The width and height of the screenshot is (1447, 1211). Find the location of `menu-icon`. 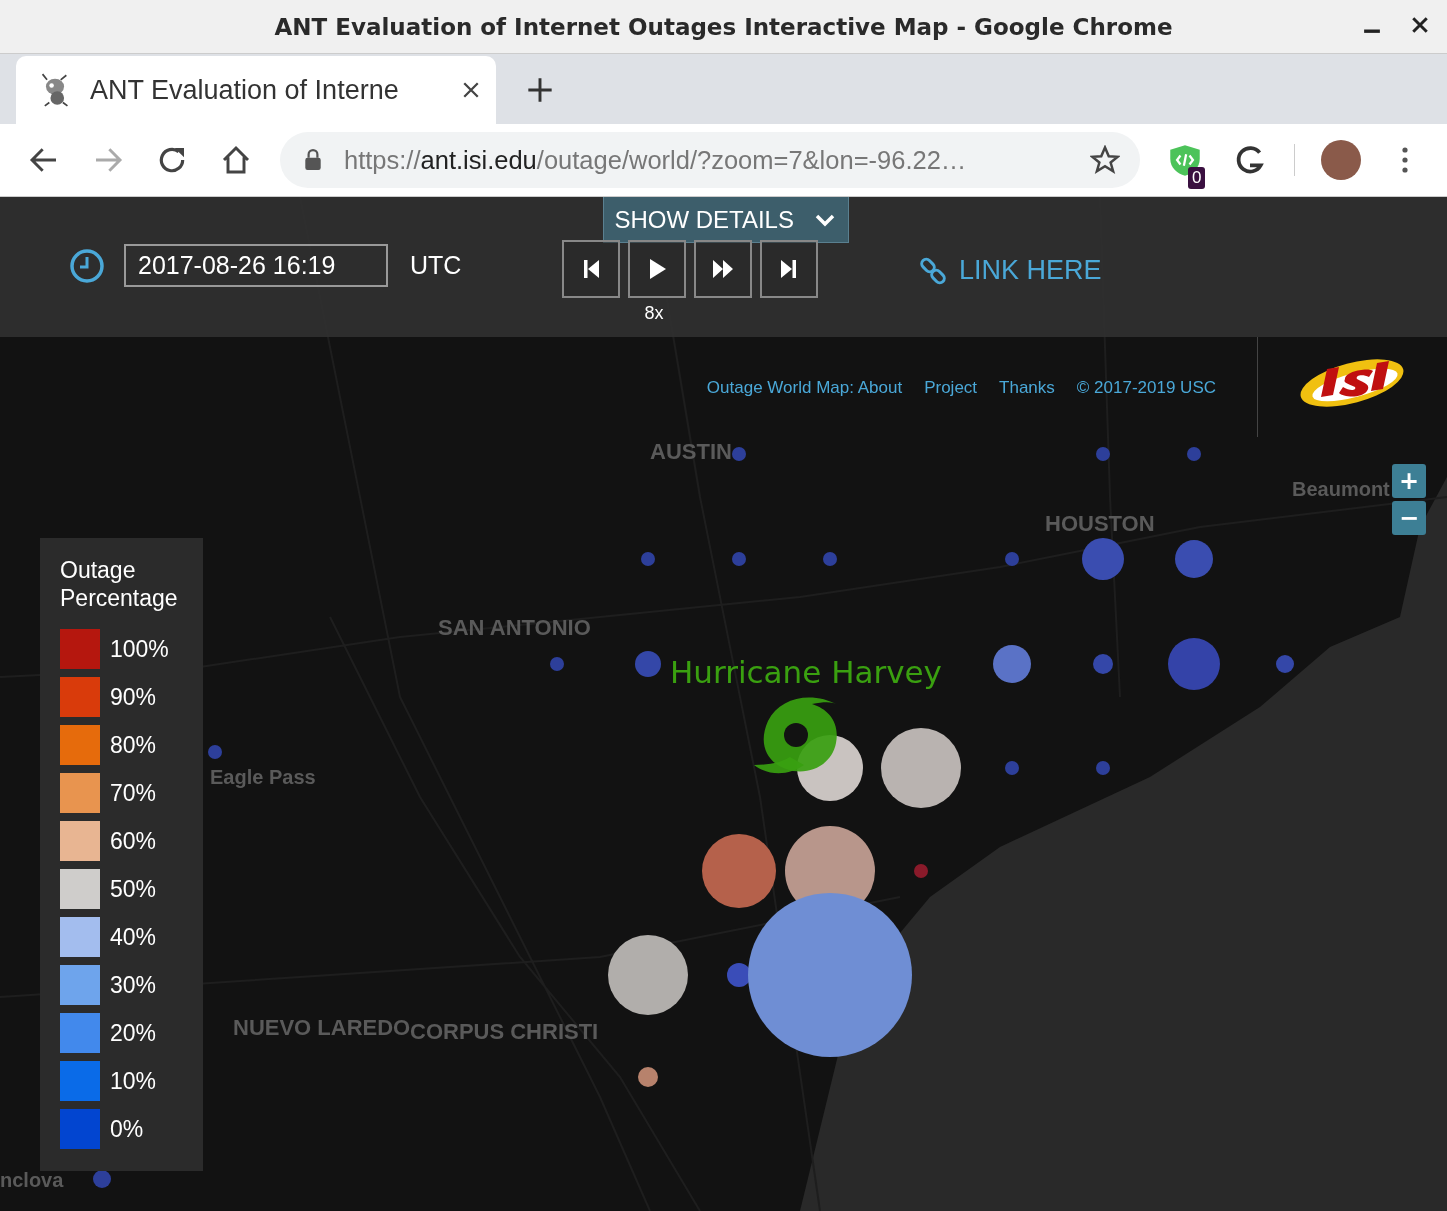

menu-icon is located at coordinates (1405, 160).